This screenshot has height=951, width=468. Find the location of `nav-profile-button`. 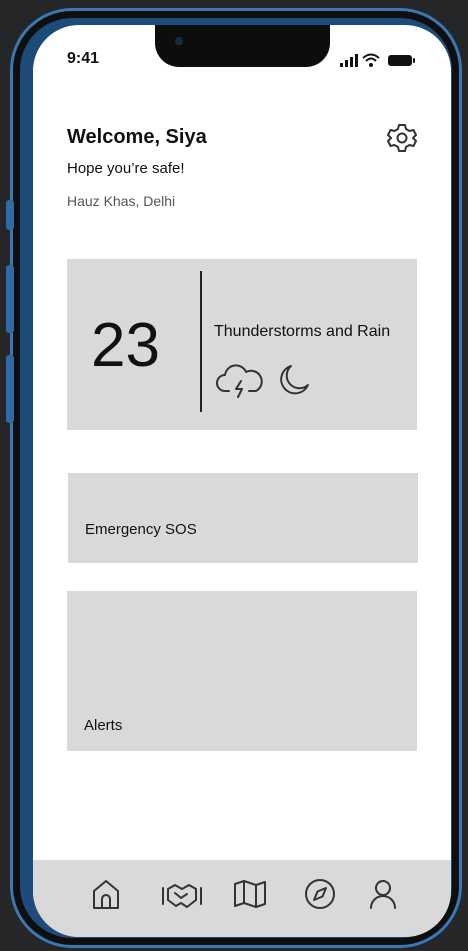

nav-profile-button is located at coordinates (383, 894).